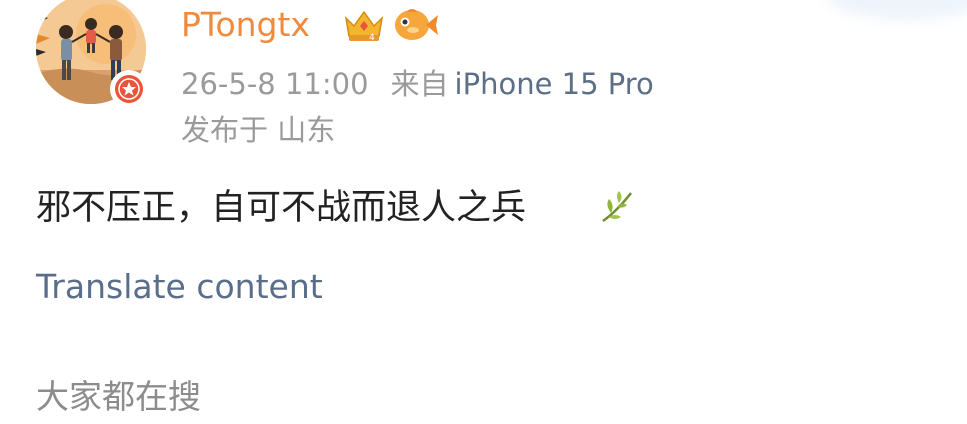 This screenshot has height=424, width=967. I want to click on crown-vip-icon: 4, so click(364, 25).